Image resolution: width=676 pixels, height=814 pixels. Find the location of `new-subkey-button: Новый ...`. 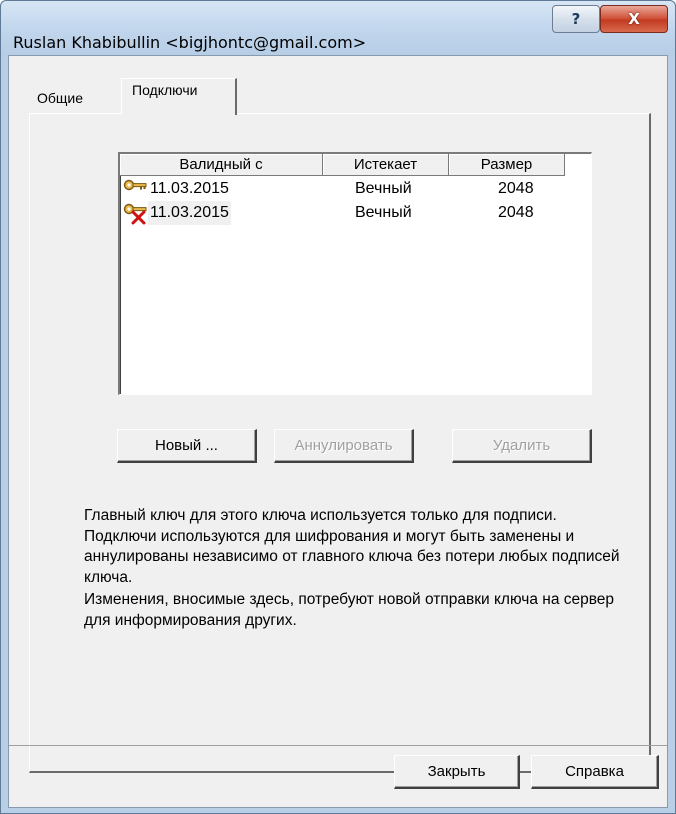

new-subkey-button: Новый ... is located at coordinates (187, 446).